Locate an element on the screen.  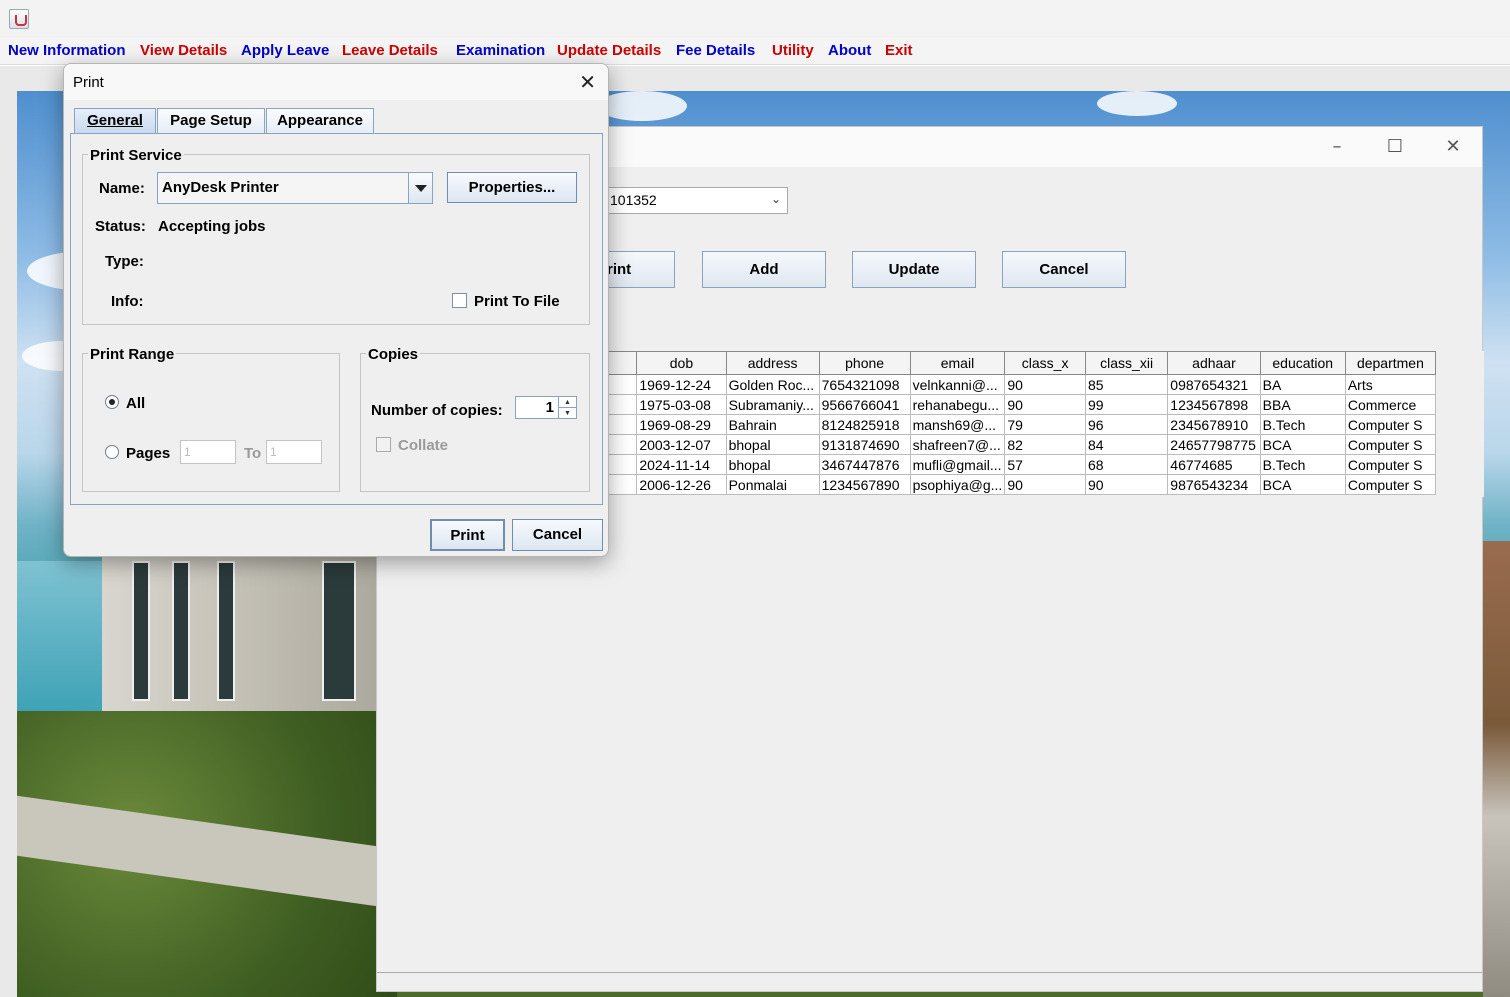
table-cell: 2024-11-14 is located at coordinates (681, 464).